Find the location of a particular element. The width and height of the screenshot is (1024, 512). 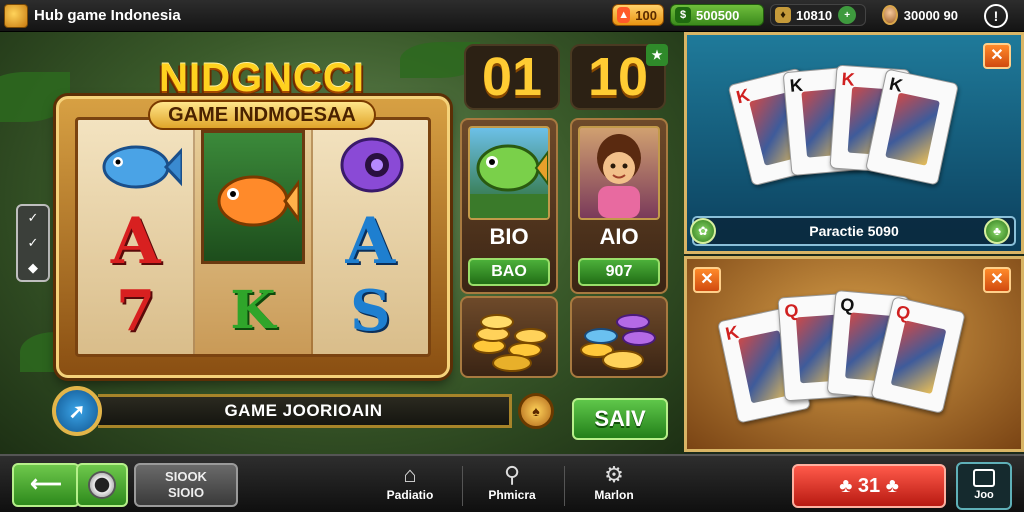

camera-icon is located at coordinates (102, 485).